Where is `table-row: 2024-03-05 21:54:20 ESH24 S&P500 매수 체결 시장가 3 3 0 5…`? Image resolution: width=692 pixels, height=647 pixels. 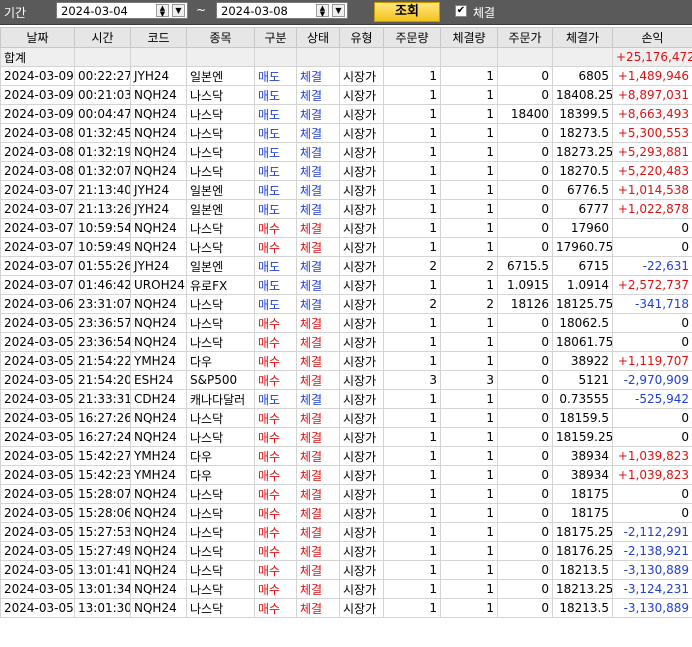 table-row: 2024-03-05 21:54:20 ESH24 S&P500 매수 체결 시장가 3 3 0 5… is located at coordinates (346, 380).